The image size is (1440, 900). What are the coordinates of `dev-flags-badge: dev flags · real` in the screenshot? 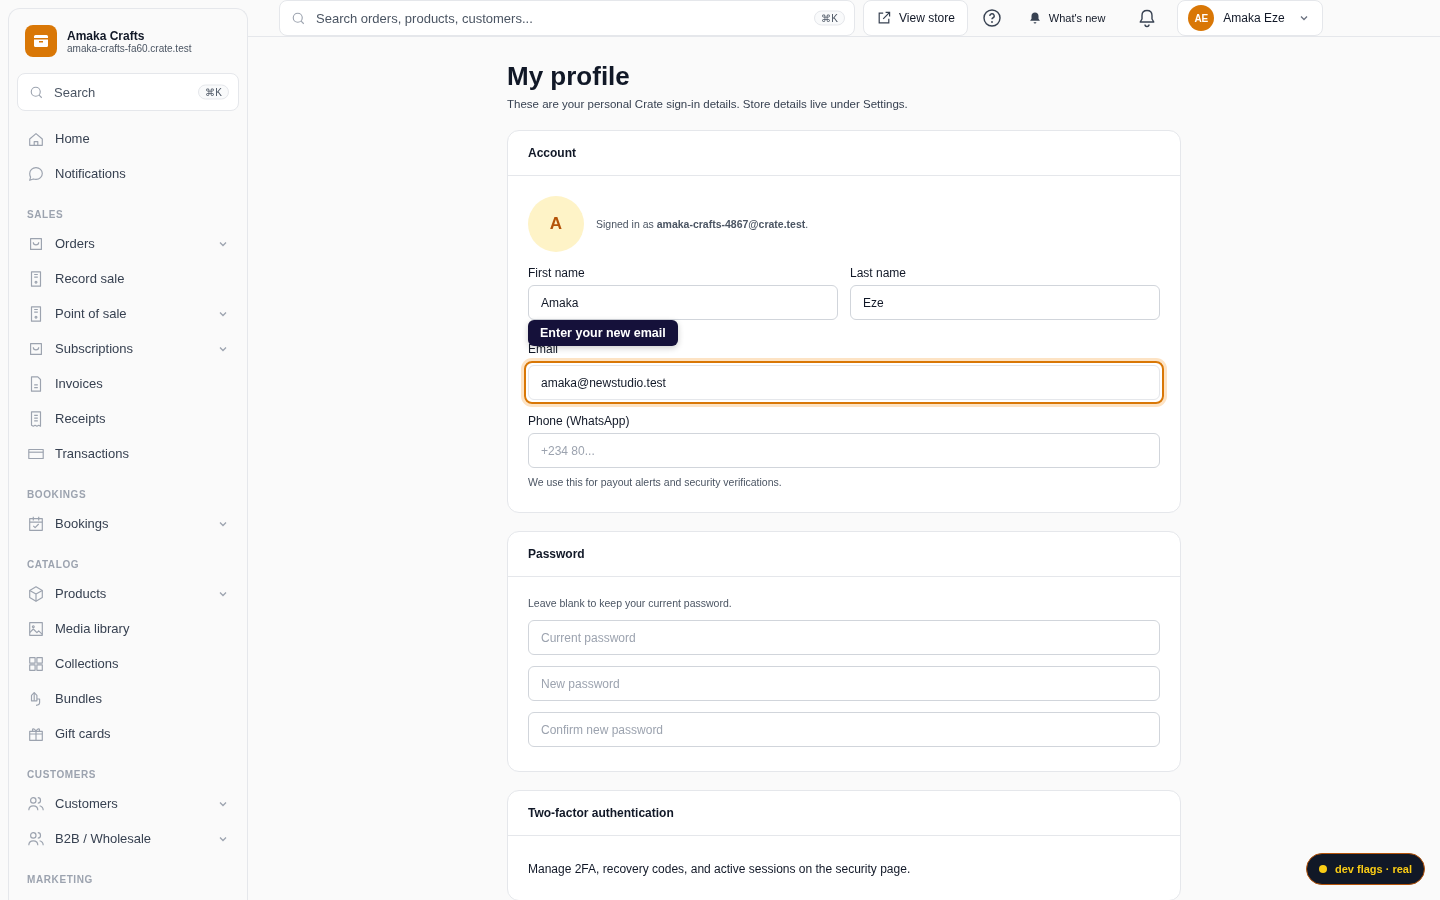 It's located at (1365, 869).